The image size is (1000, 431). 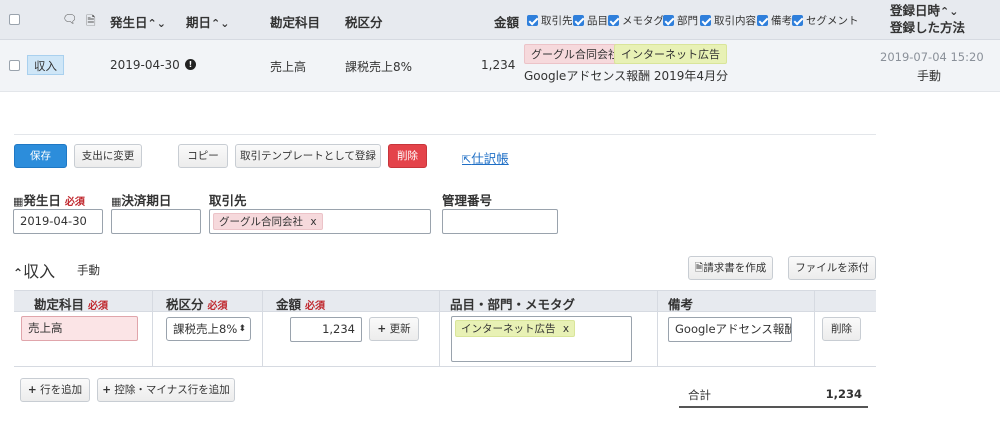 What do you see at coordinates (773, 407) in the screenshot?
I see `total-underline` at bounding box center [773, 407].